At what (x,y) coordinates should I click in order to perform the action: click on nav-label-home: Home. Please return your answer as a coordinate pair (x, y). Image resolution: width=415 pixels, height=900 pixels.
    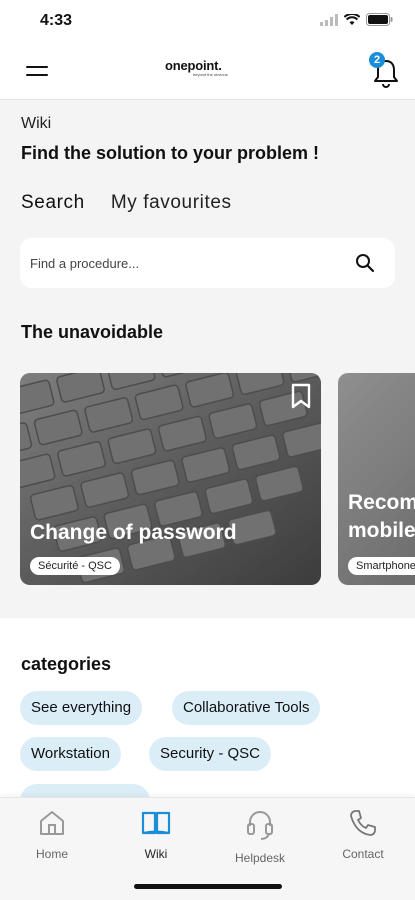
    Looking at the image, I should click on (51, 854).